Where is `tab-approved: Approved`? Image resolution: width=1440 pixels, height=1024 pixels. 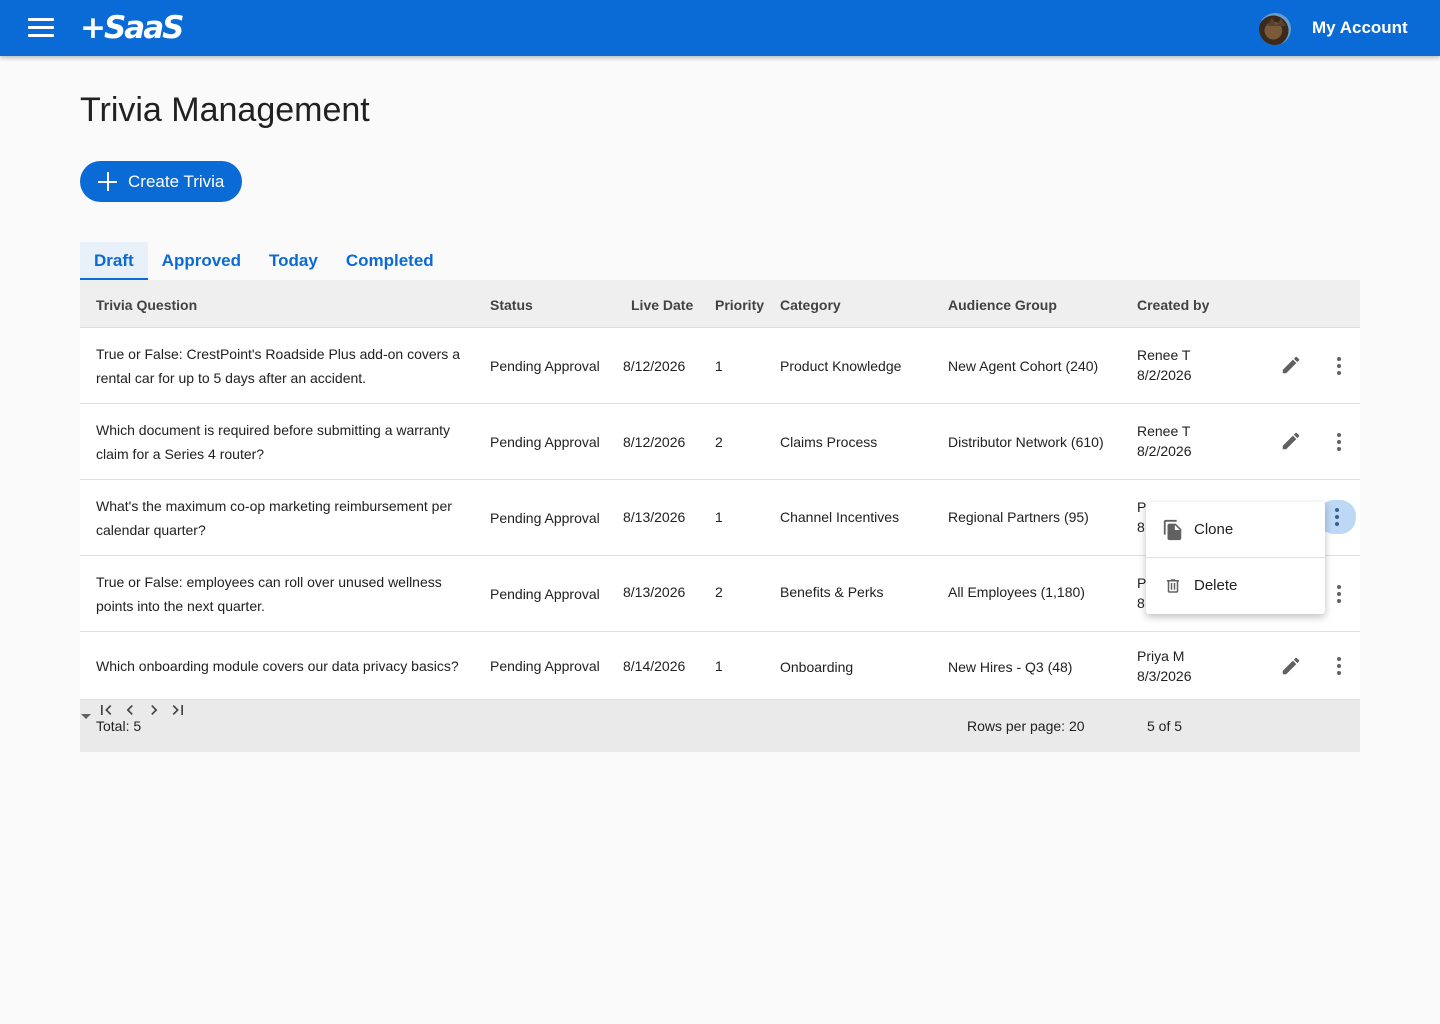 tab-approved: Approved is located at coordinates (201, 261).